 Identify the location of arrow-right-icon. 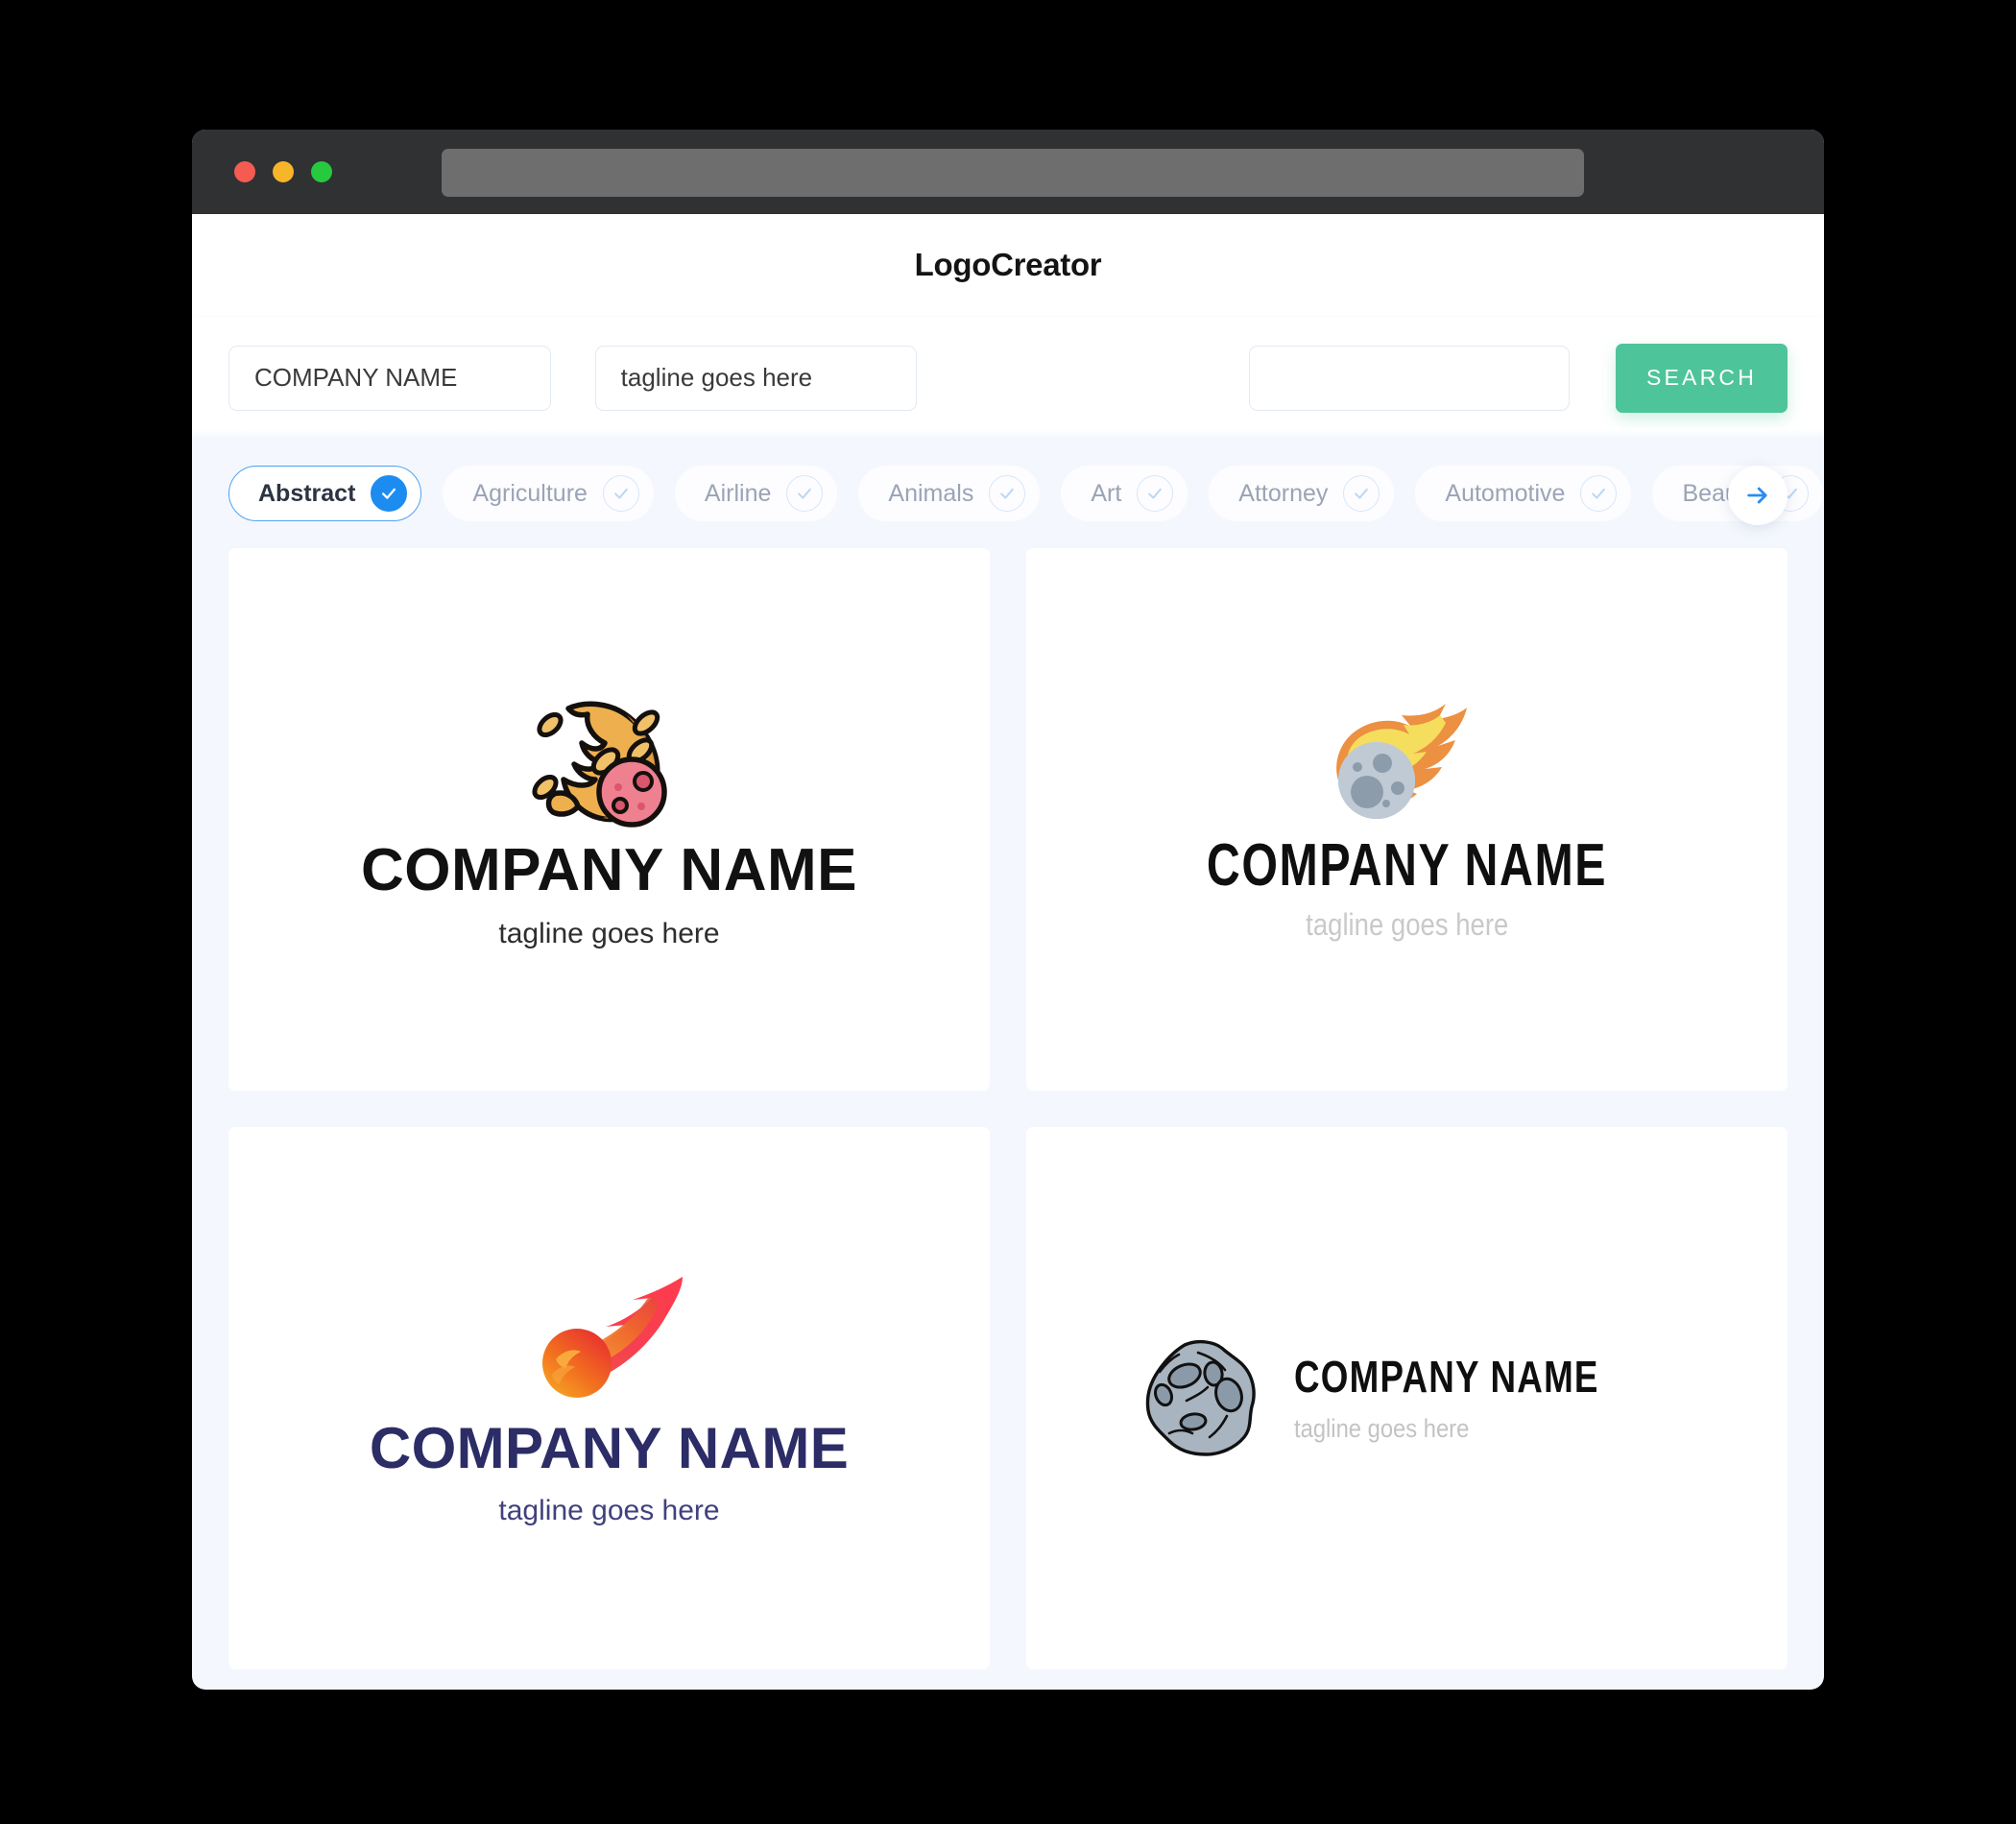
(1757, 495).